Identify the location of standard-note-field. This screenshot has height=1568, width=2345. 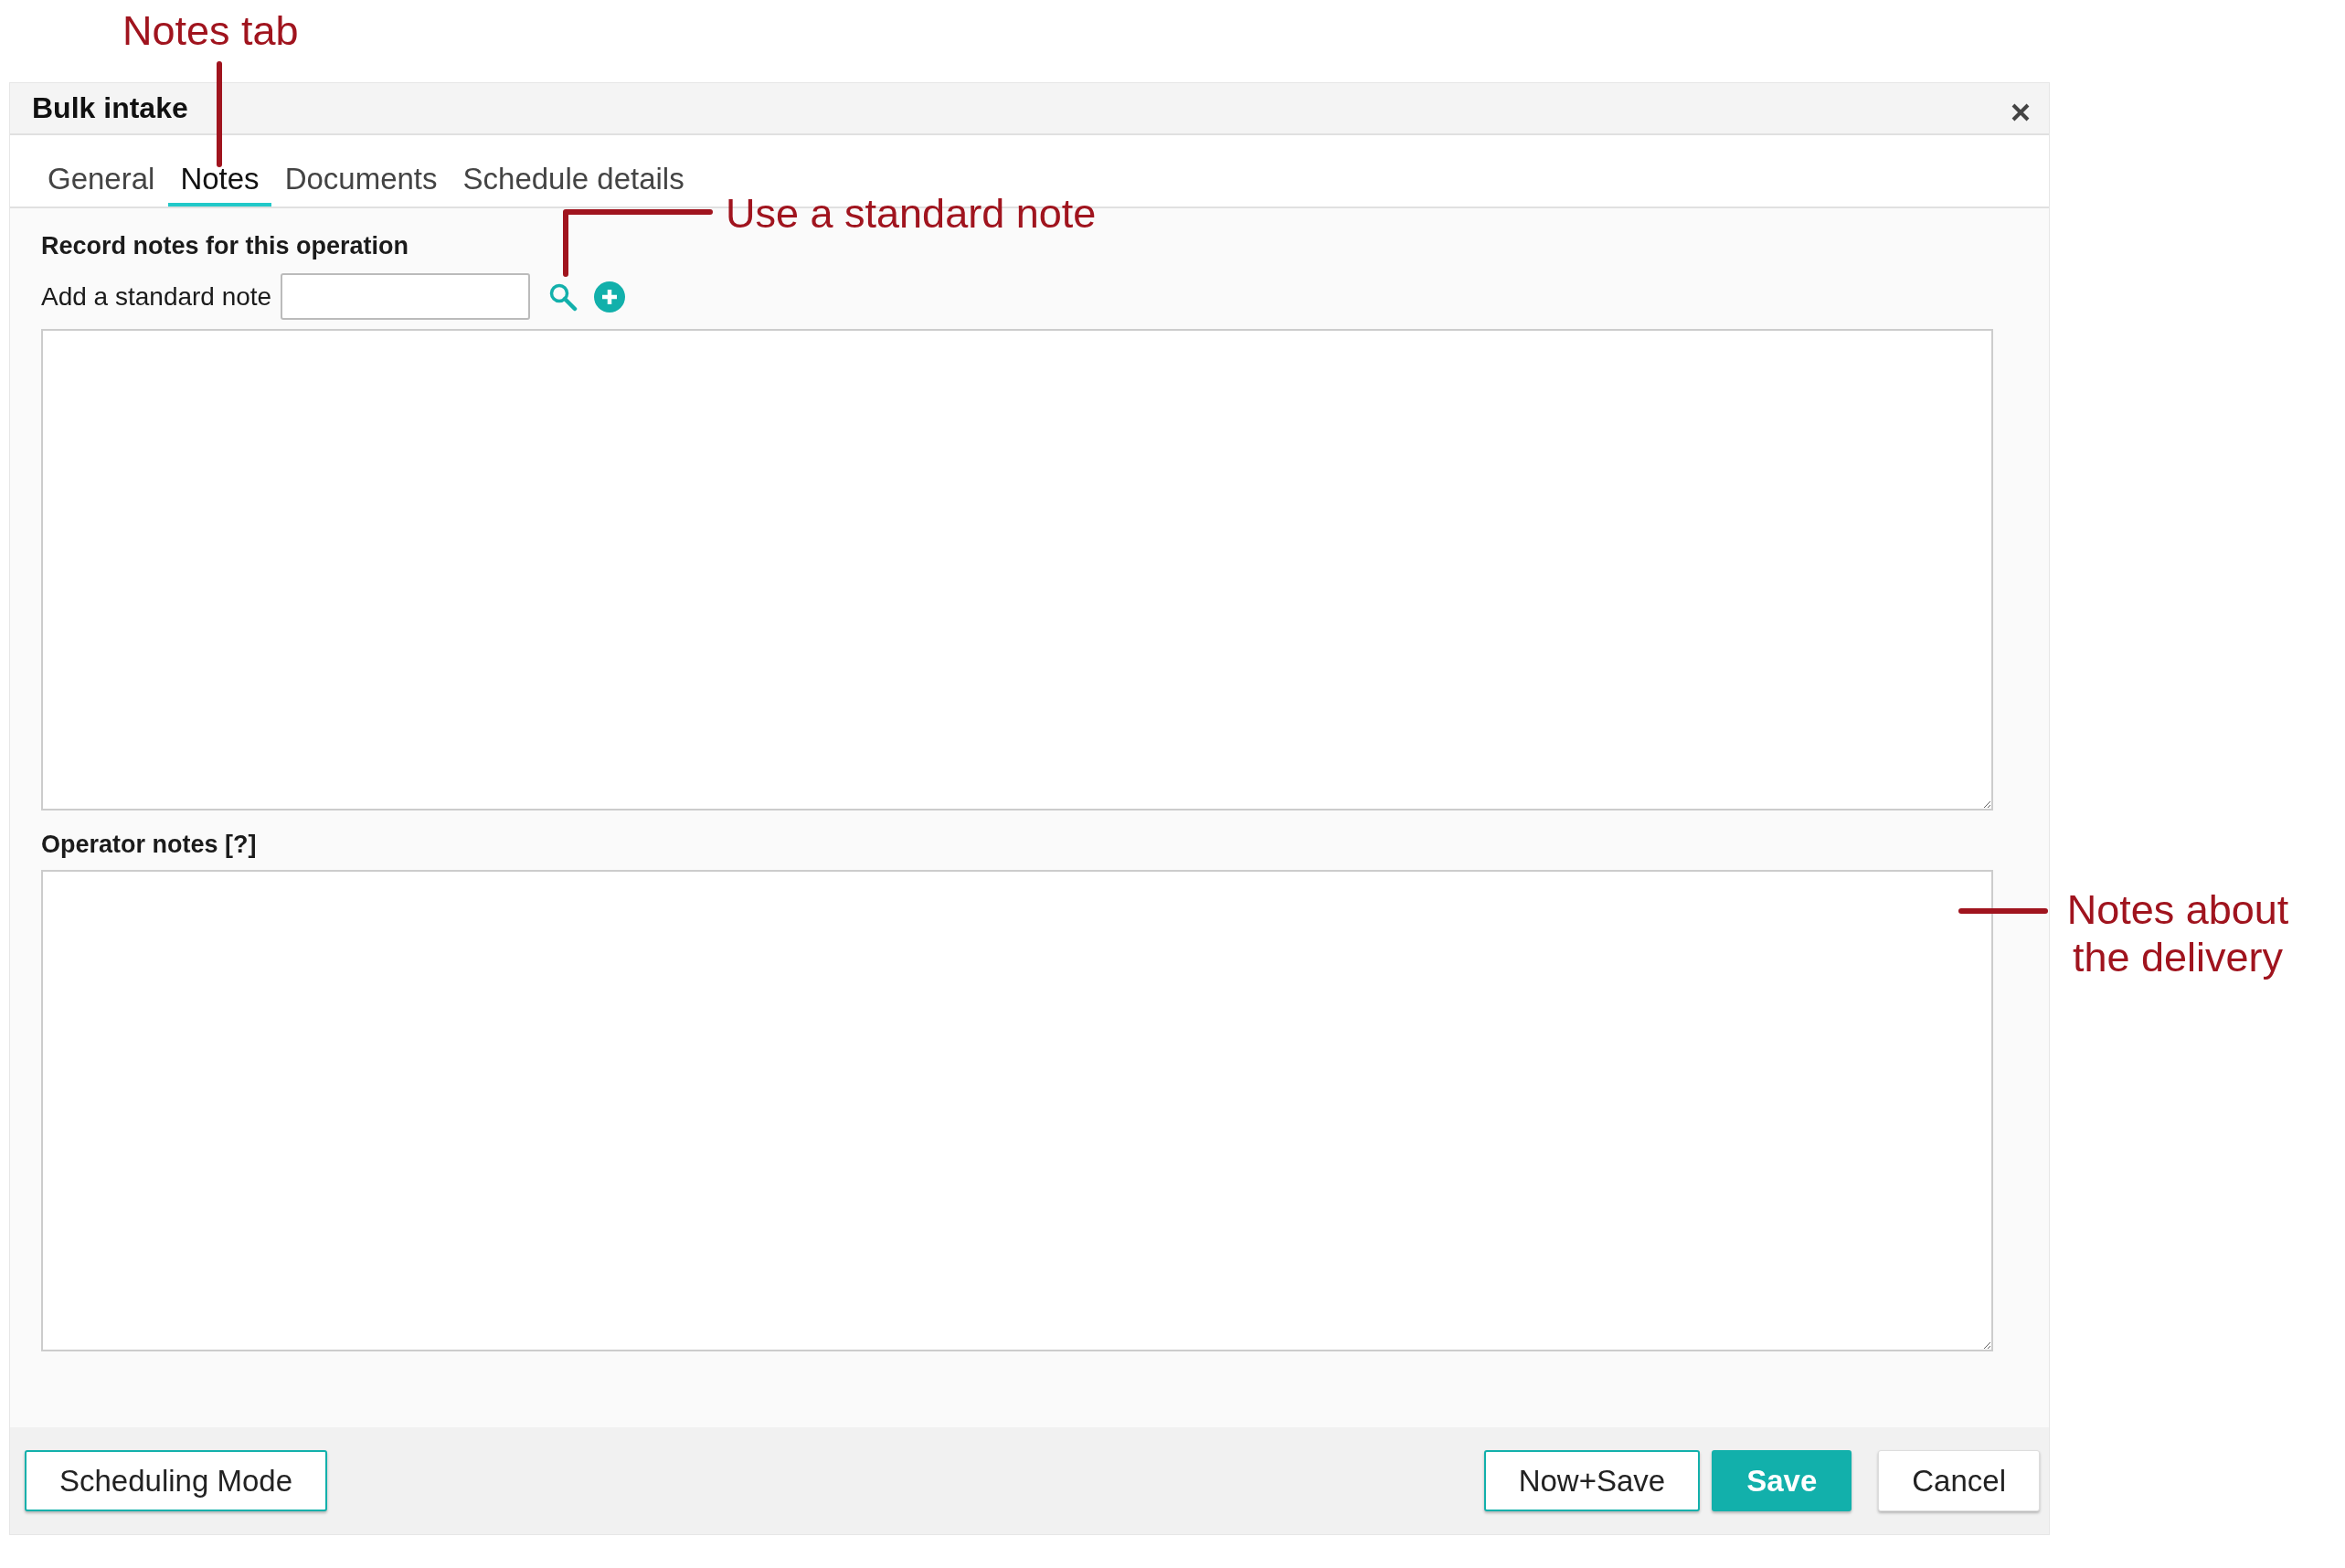
(406, 296).